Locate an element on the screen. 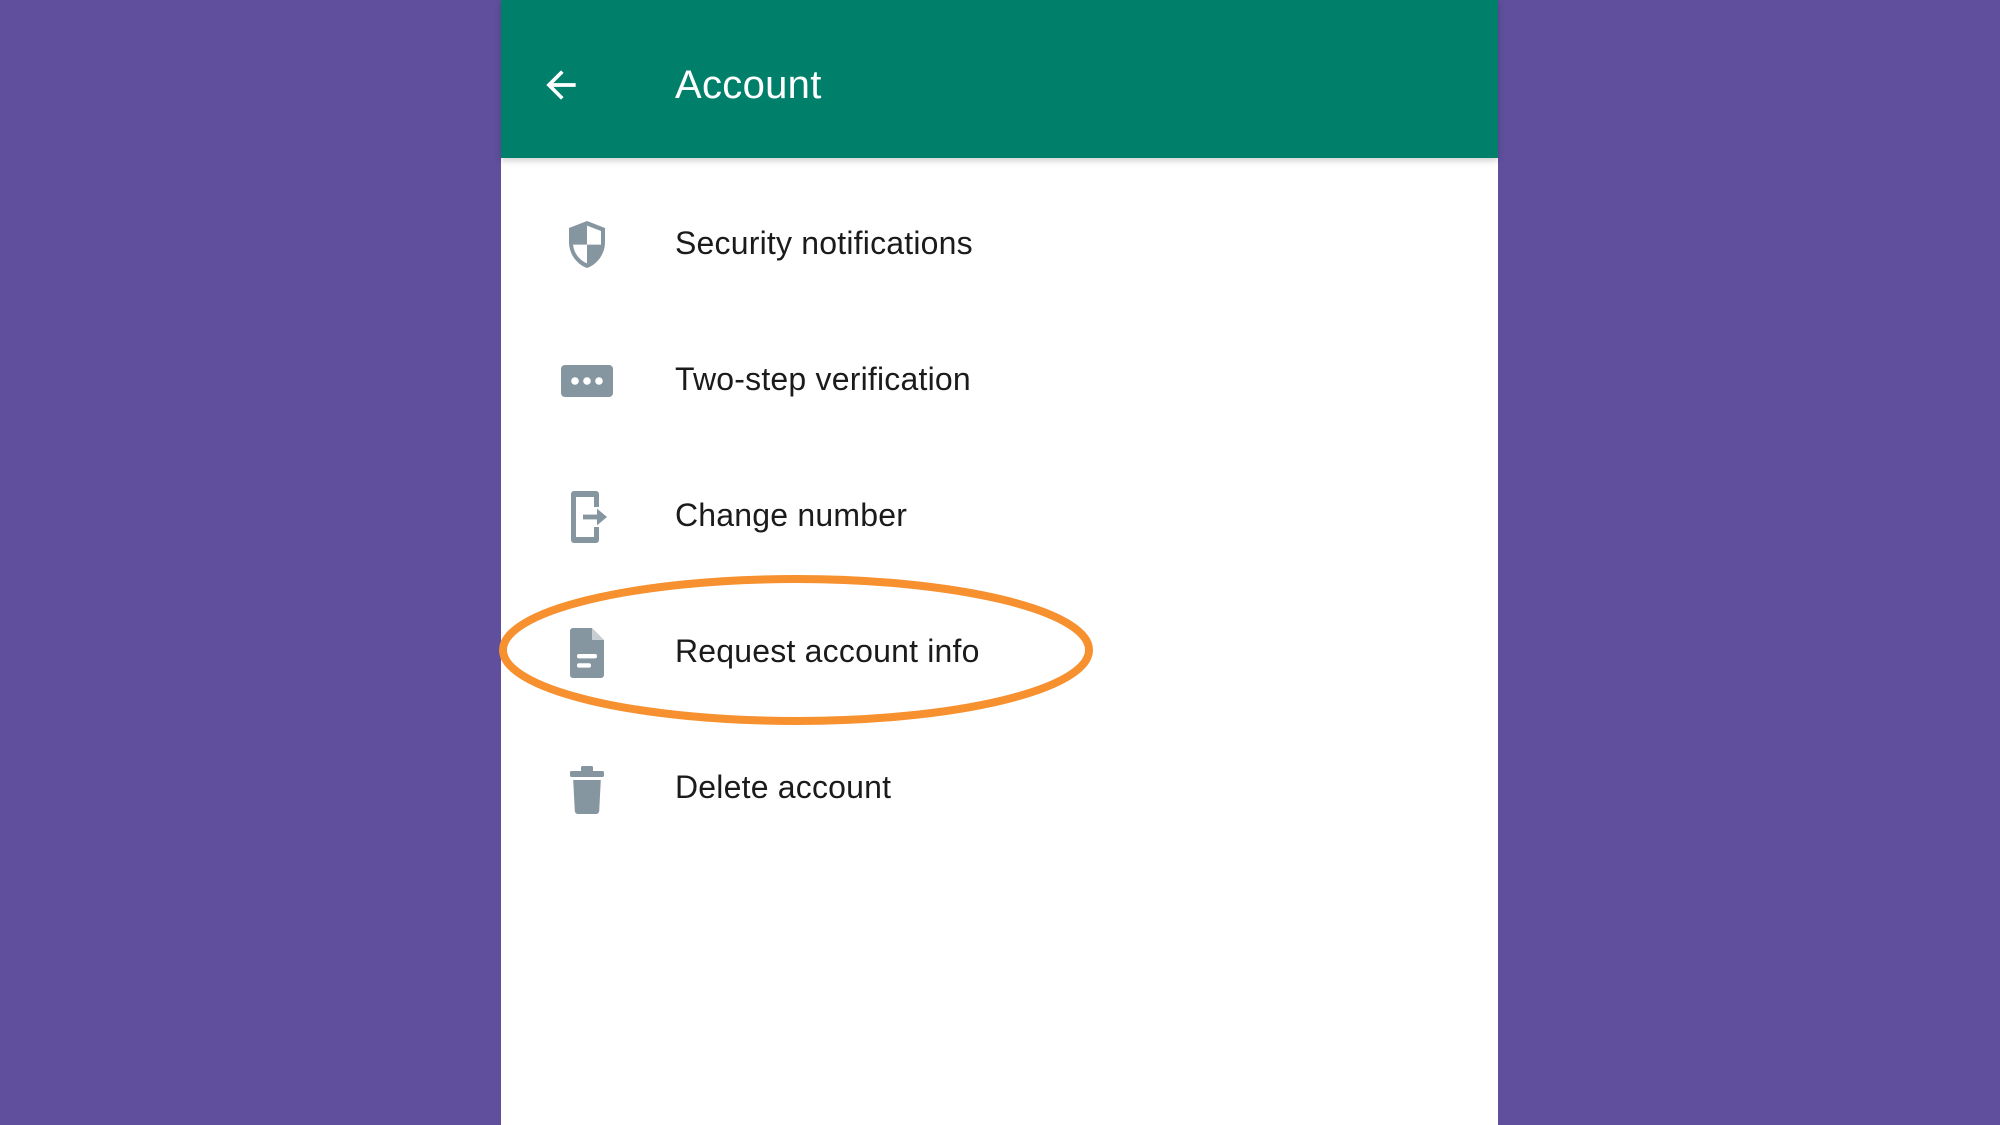 Image resolution: width=2000 pixels, height=1125 pixels. phone-export-icon is located at coordinates (587, 517).